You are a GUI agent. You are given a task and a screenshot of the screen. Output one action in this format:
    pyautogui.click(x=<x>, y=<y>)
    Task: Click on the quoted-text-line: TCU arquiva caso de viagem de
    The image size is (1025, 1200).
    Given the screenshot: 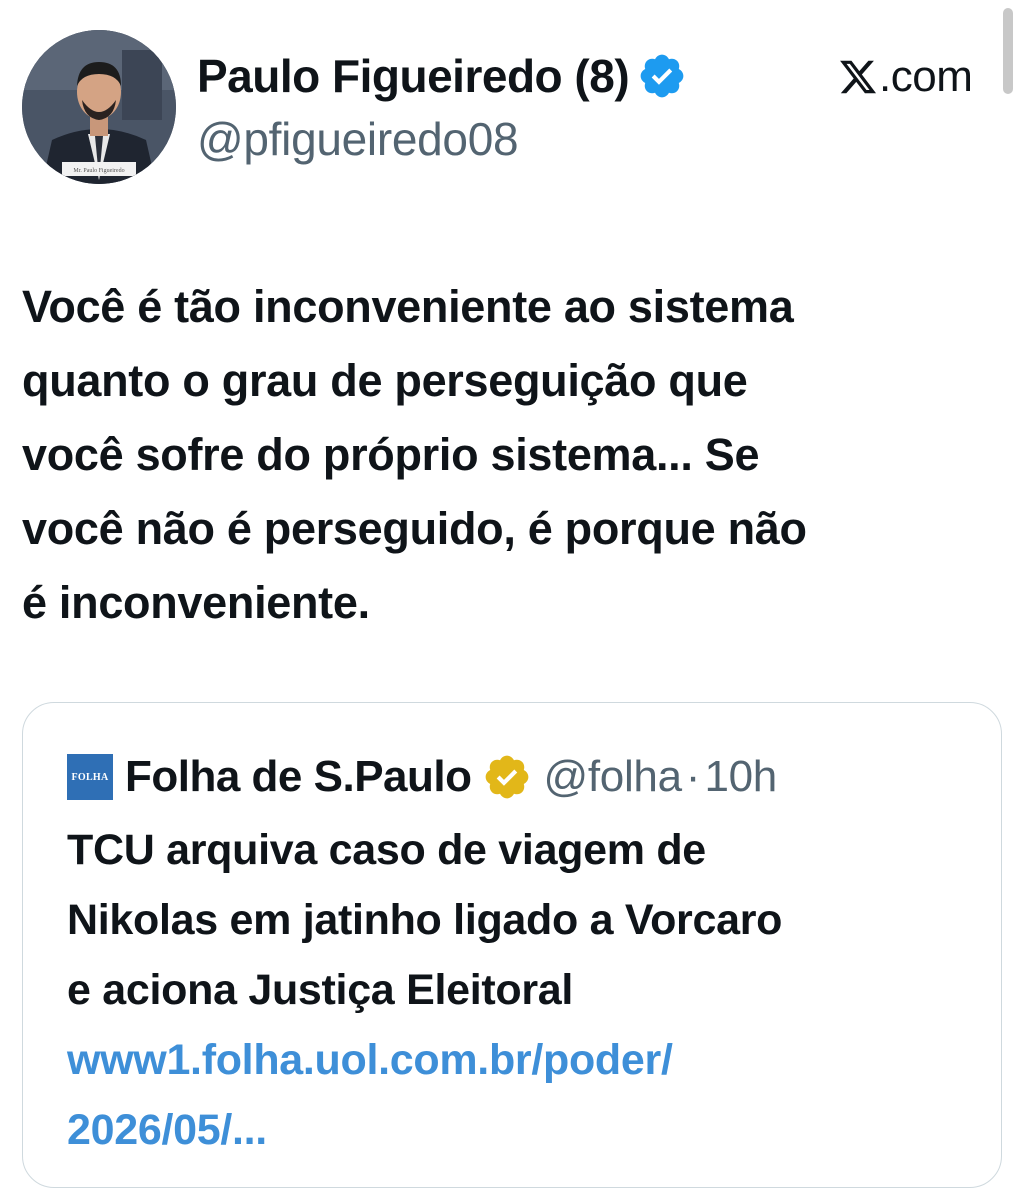 What is the action you would take?
    pyautogui.click(x=386, y=850)
    